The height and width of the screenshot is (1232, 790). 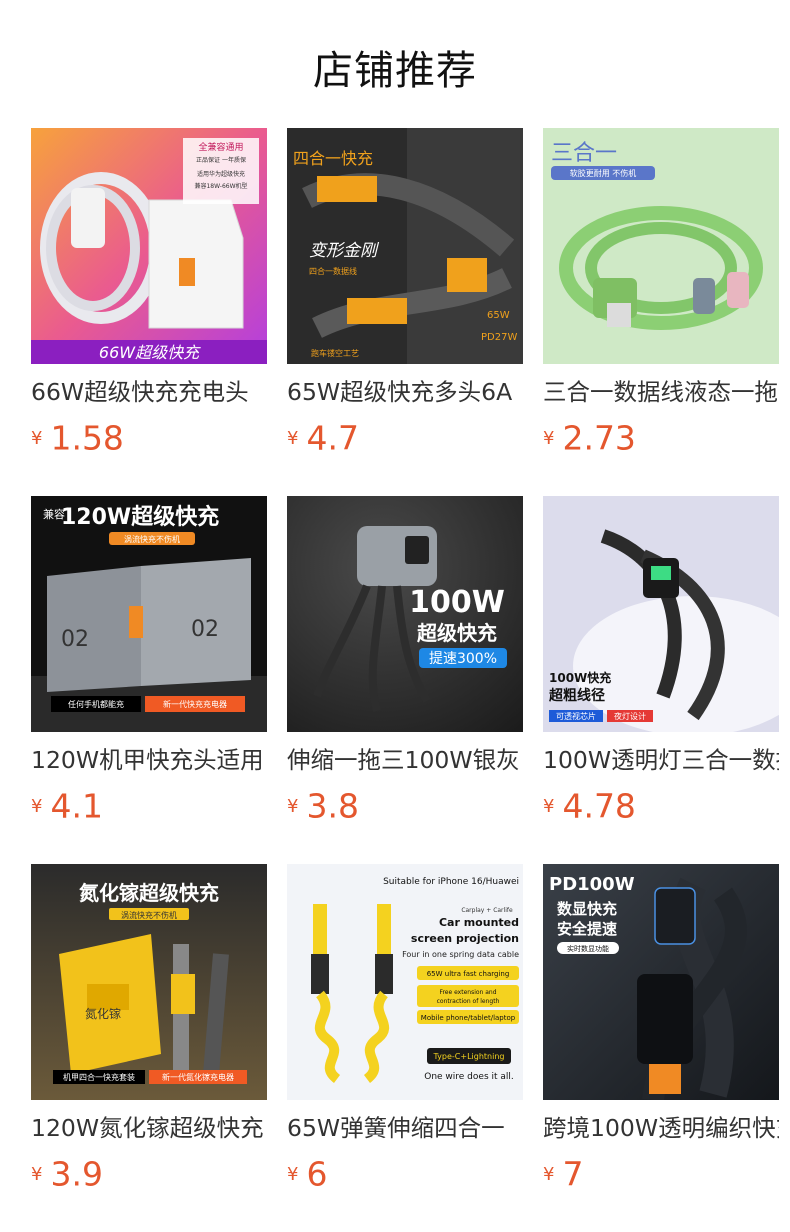 What do you see at coordinates (149, 1128) in the screenshot?
I see `product-name: 120W氮化镓超级快充` at bounding box center [149, 1128].